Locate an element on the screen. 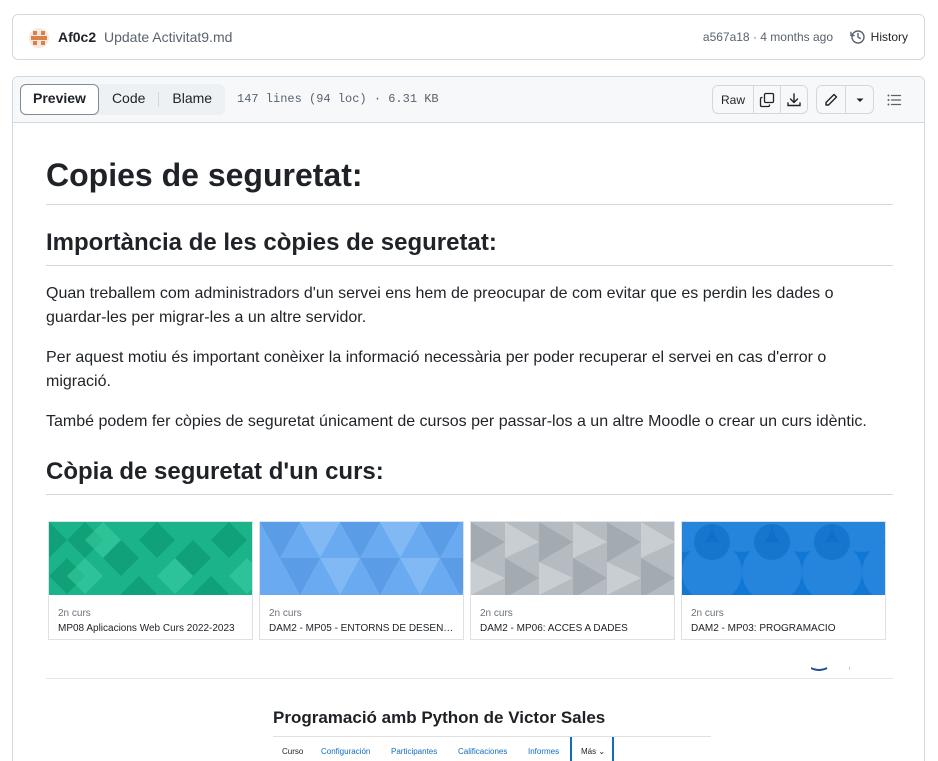 The image size is (938, 761). course-nav-curso: Curso is located at coordinates (292, 751).